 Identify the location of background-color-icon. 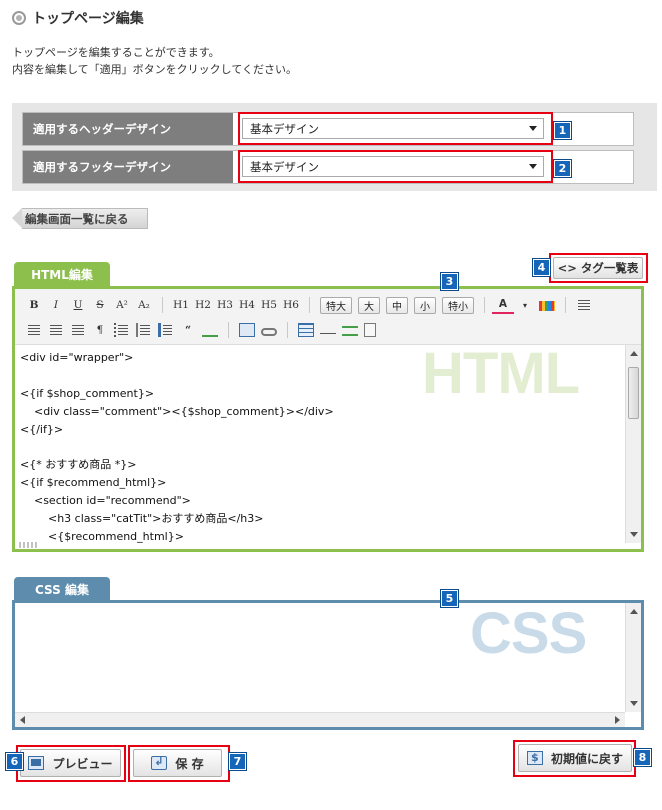
(547, 306).